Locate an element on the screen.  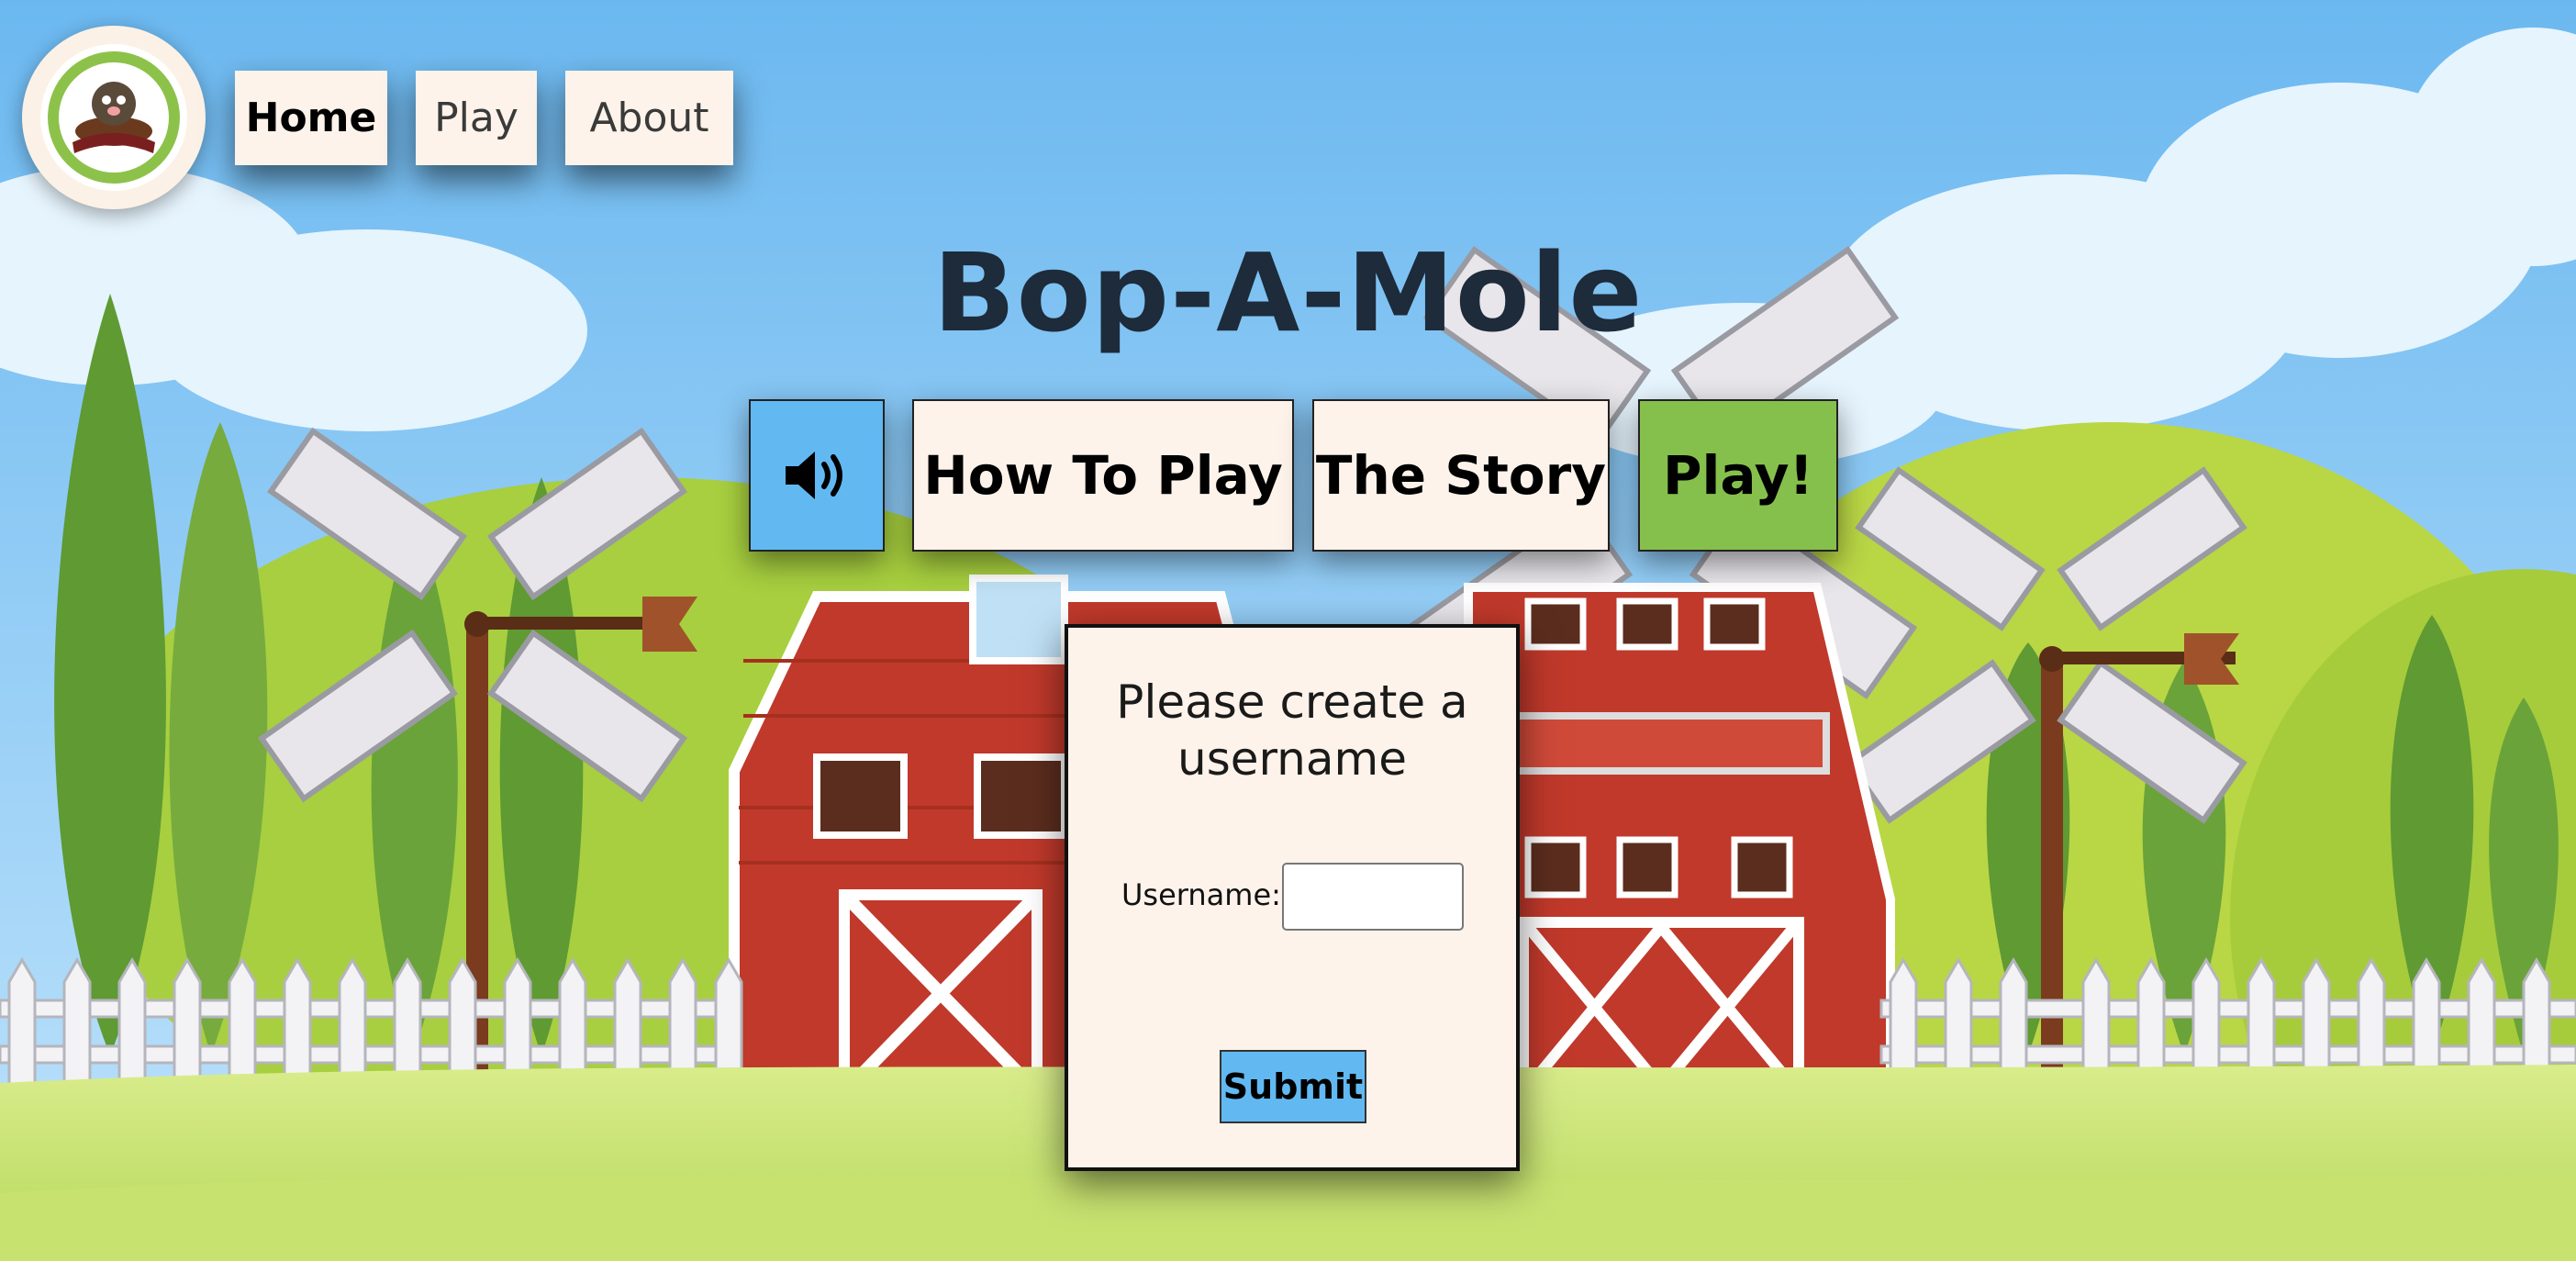
barn-right is located at coordinates (1679, 840).